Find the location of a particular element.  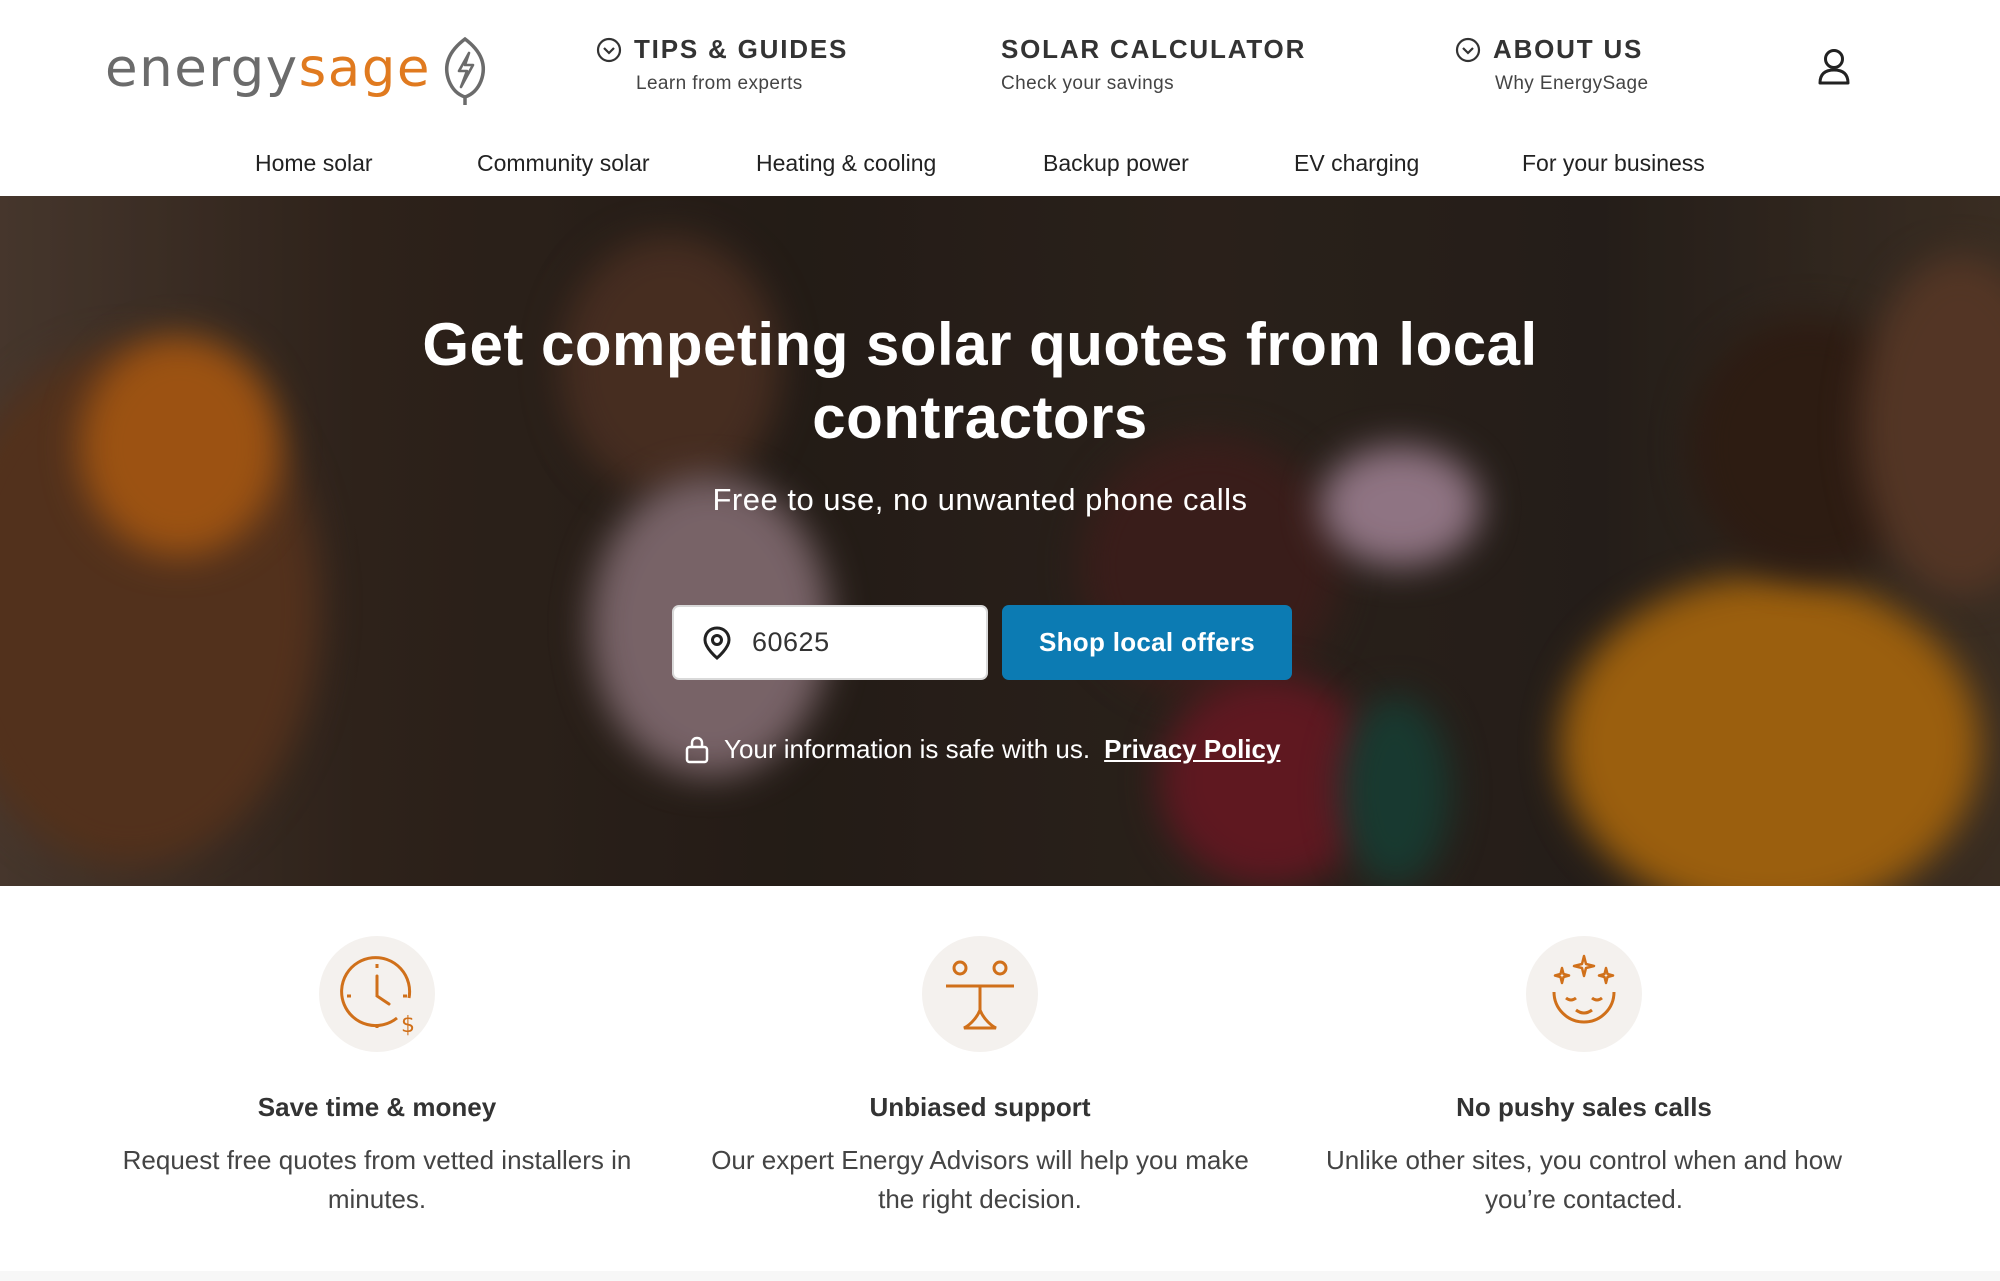

nav-tips-label: TIPS & GUIDES is located at coordinates (741, 49).